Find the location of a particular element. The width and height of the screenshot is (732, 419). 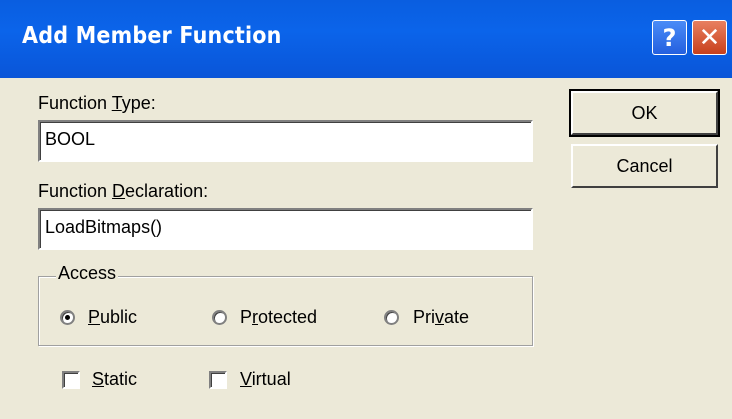

function-declaration-label: Function Declaration: is located at coordinates (123, 191).